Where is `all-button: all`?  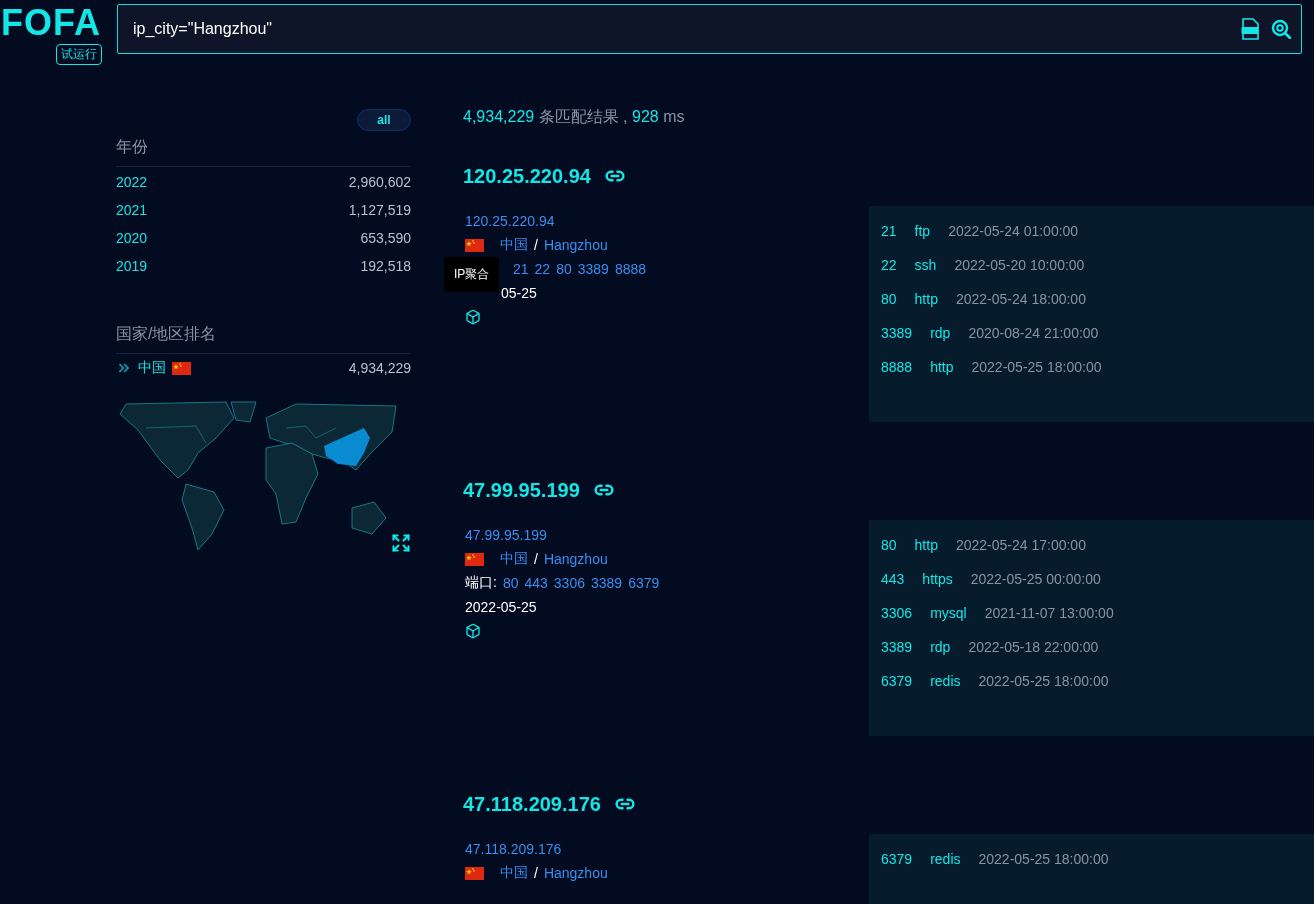 all-button: all is located at coordinates (384, 120).